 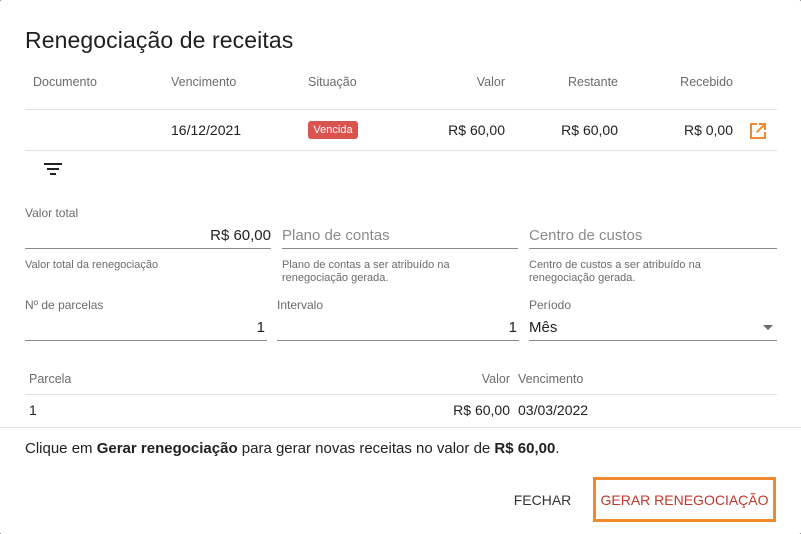 I want to click on cell-vencimento: 03/03/2022, so click(x=553, y=410).